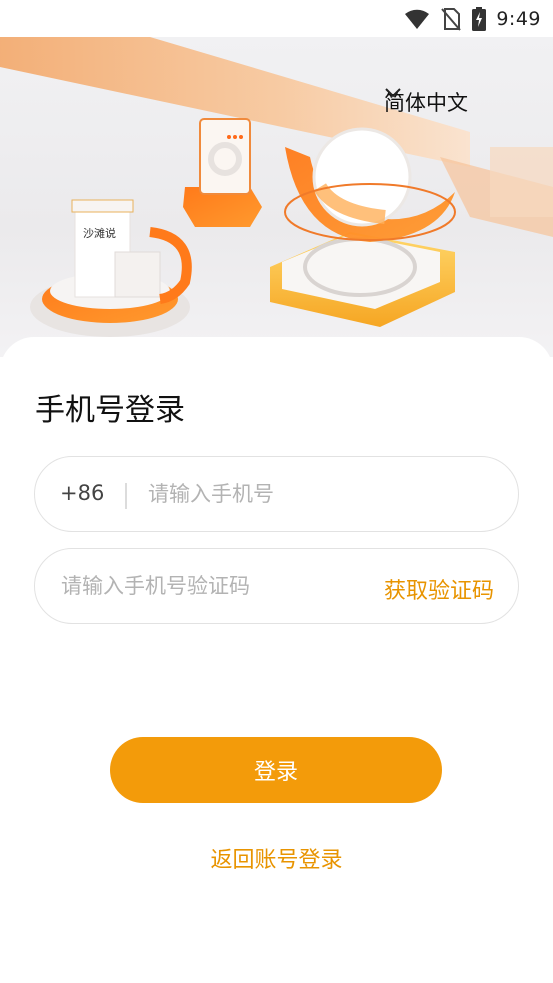 This screenshot has width=553, height=983. I want to click on building-sign: 沙滩说, so click(99, 233).